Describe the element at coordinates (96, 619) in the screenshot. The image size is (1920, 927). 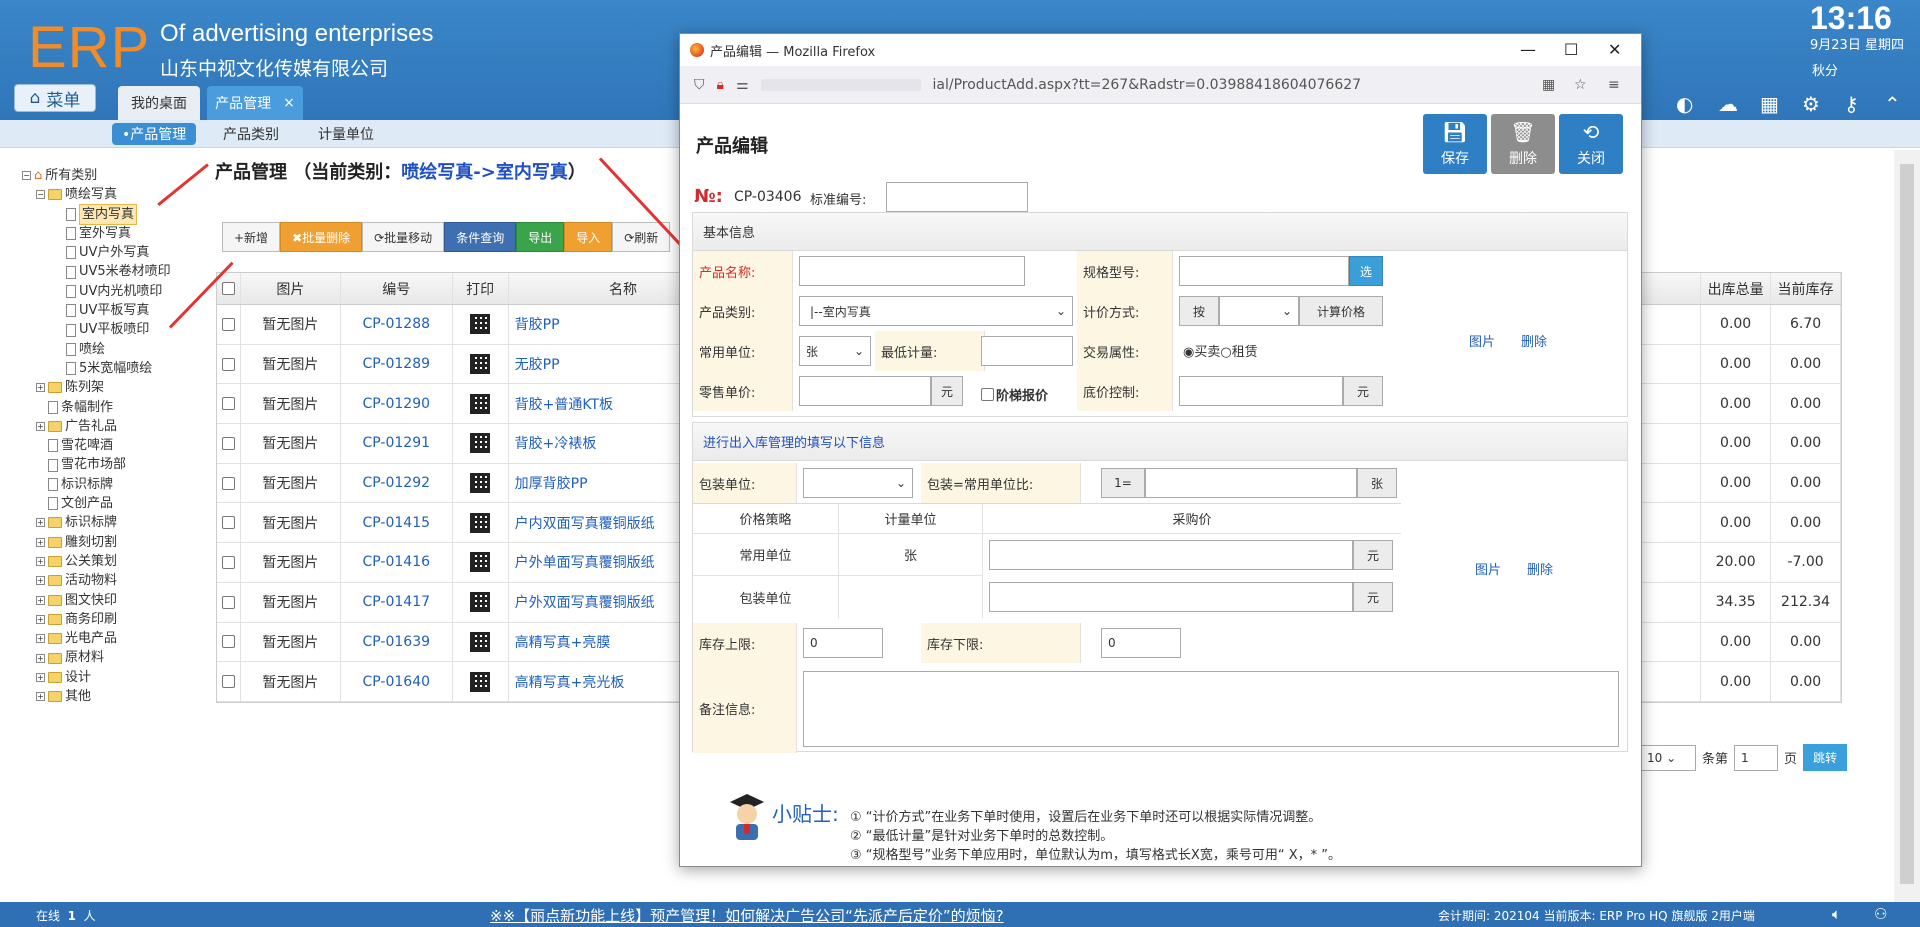
I see `tree-node: + 商务印刷` at that location.